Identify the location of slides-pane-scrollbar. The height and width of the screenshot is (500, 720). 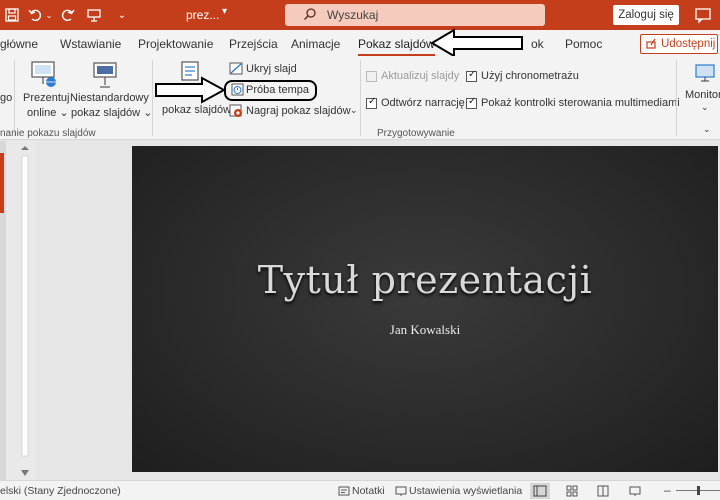
(25, 311).